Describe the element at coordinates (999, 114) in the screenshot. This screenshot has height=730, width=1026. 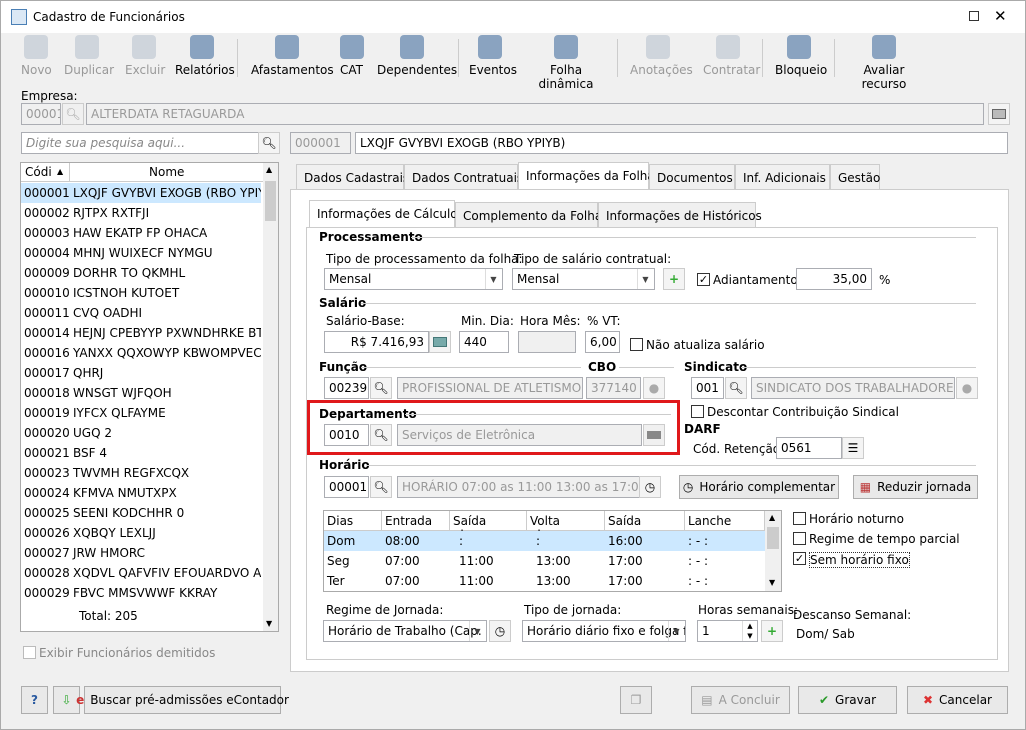
I see `empresa-card-button` at that location.